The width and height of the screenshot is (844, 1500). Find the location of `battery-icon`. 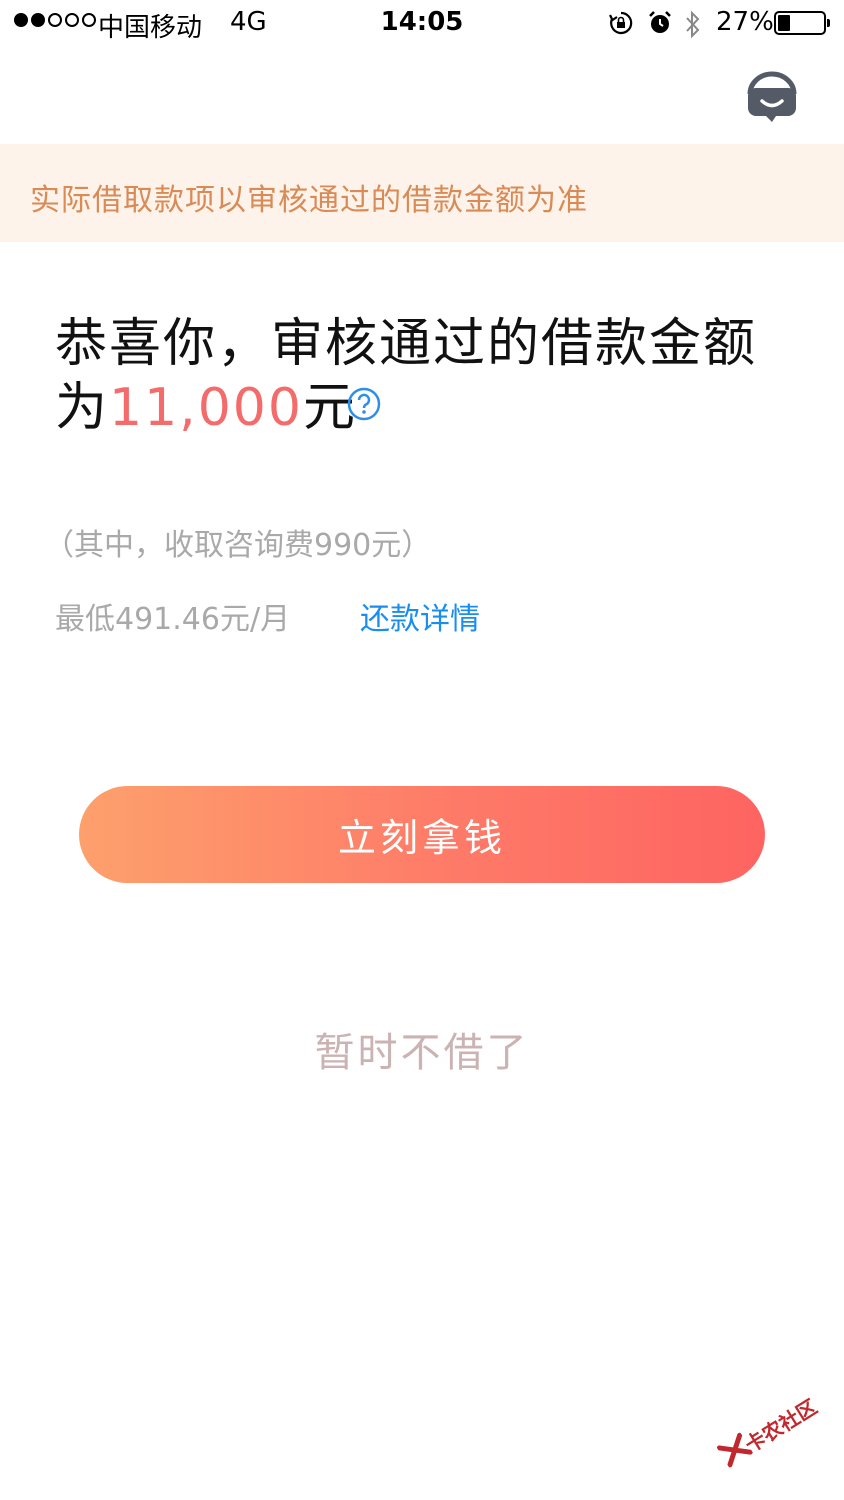

battery-icon is located at coordinates (802, 23).